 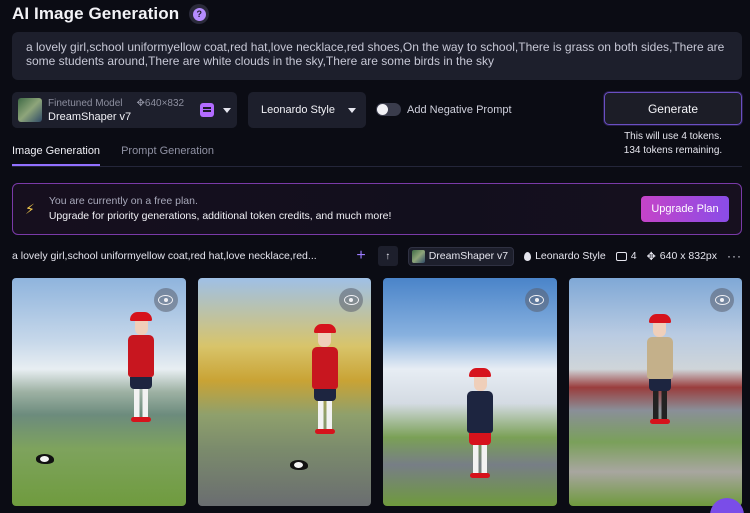 What do you see at coordinates (160, 103) in the screenshot?
I see `model-size: ✥640×832` at bounding box center [160, 103].